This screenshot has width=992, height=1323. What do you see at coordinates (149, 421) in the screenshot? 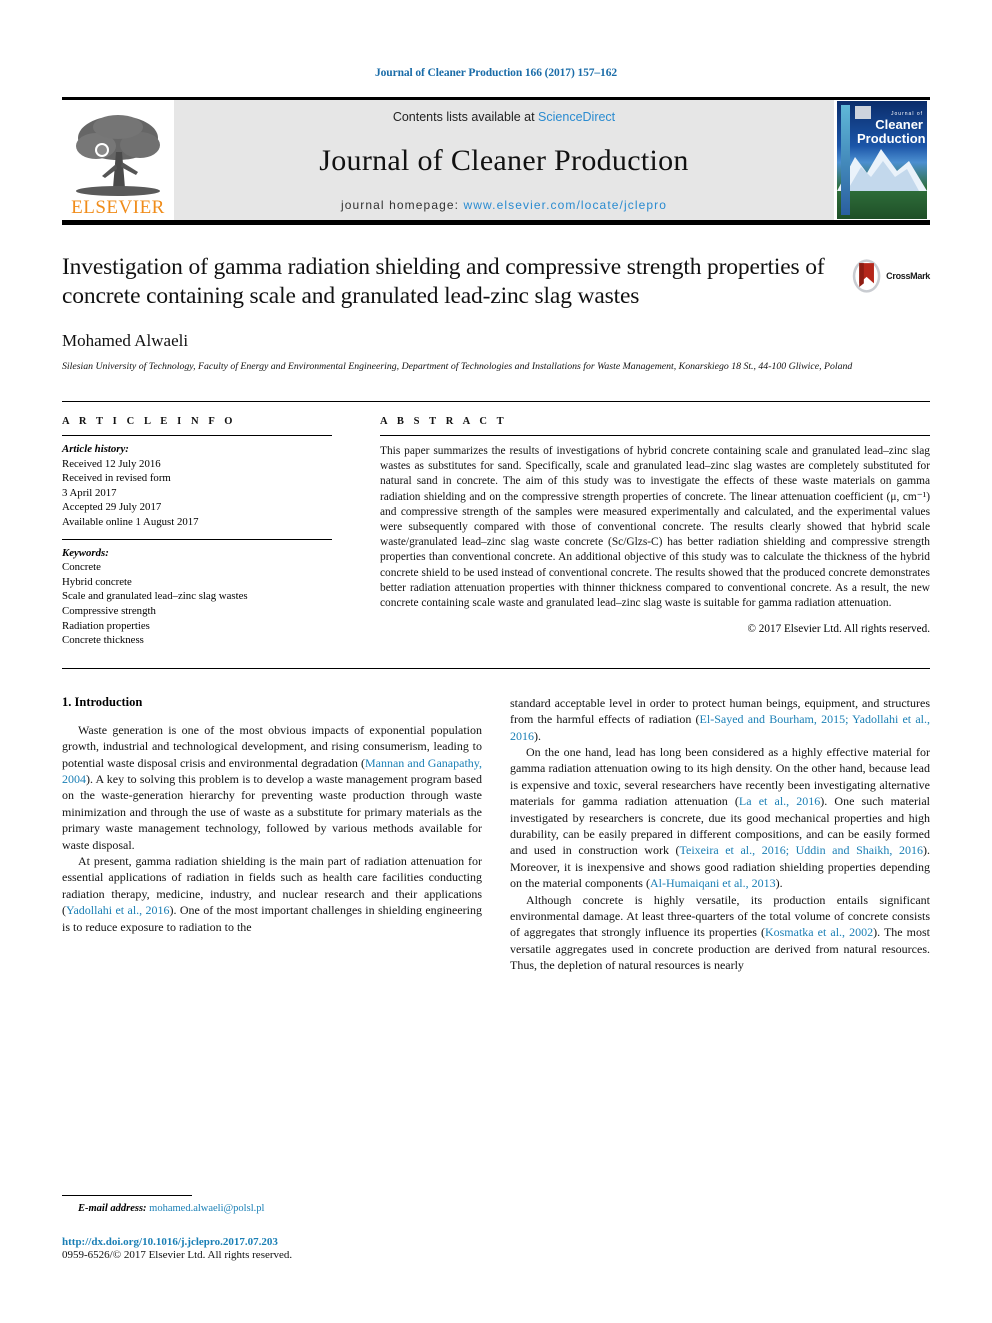
I see `article-info-heading: A R T I C L E I N F O` at bounding box center [149, 421].